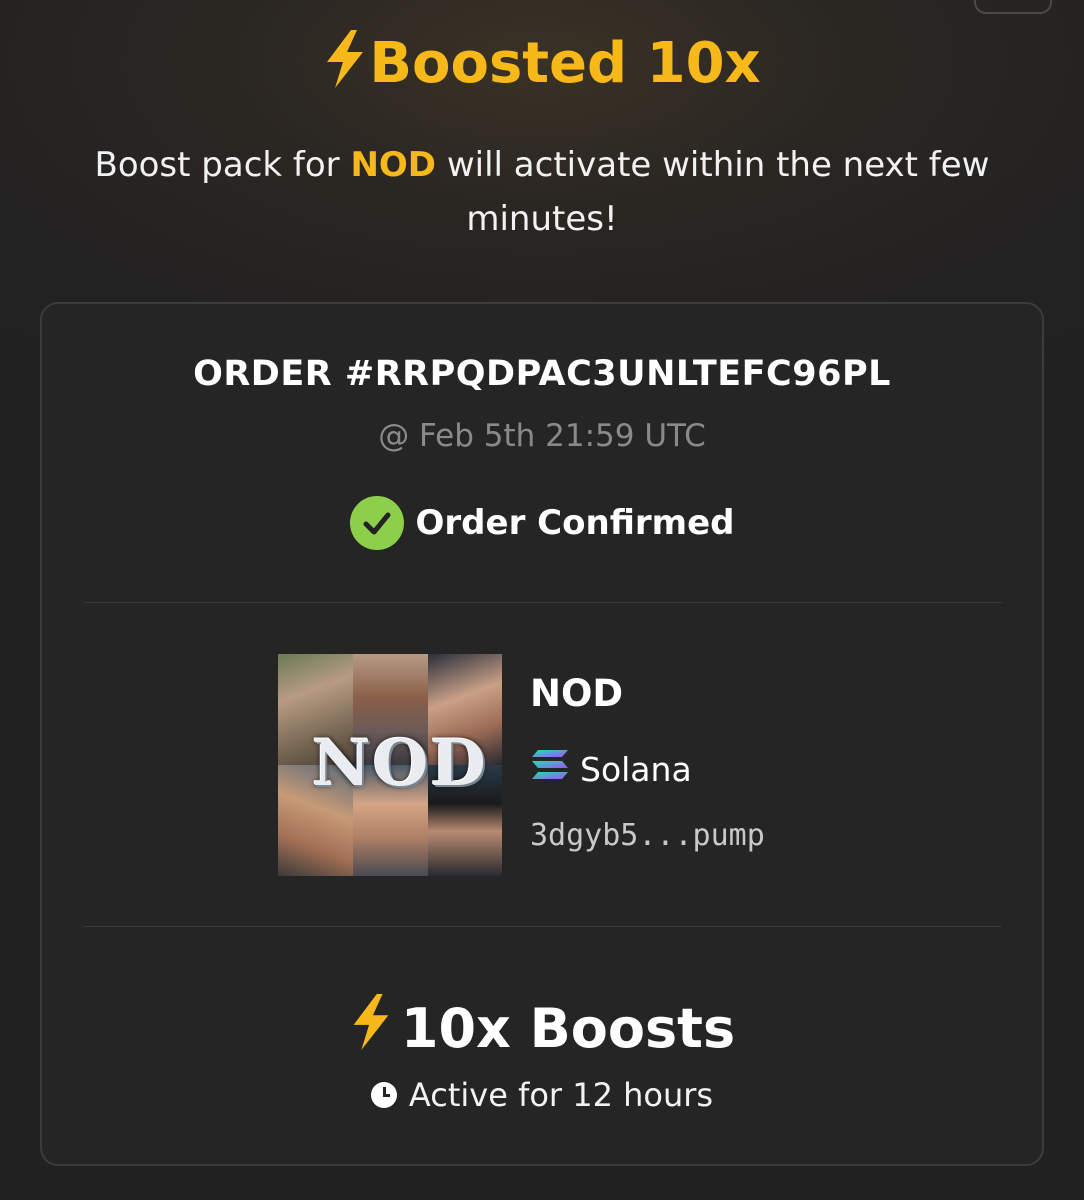  What do you see at coordinates (568, 1028) in the screenshot?
I see `boost-amount-label: 10x Boosts` at bounding box center [568, 1028].